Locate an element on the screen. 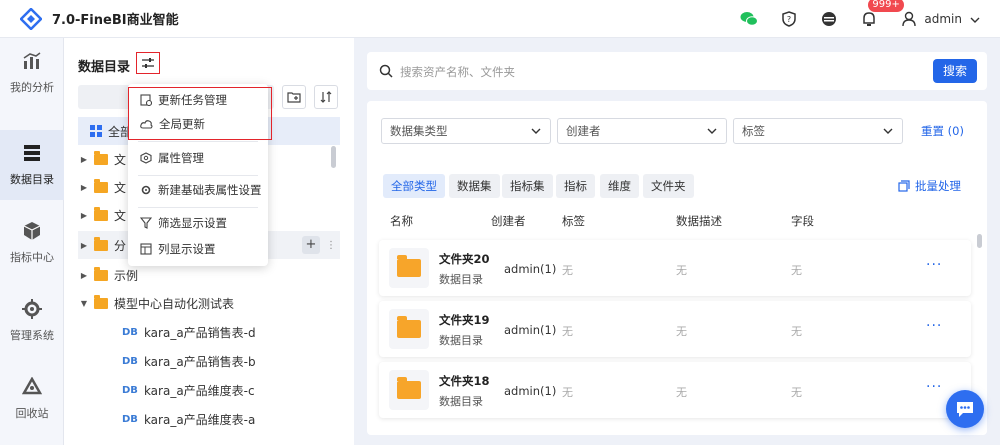 The height and width of the screenshot is (445, 1000). folder-plus-icon is located at coordinates (294, 97).